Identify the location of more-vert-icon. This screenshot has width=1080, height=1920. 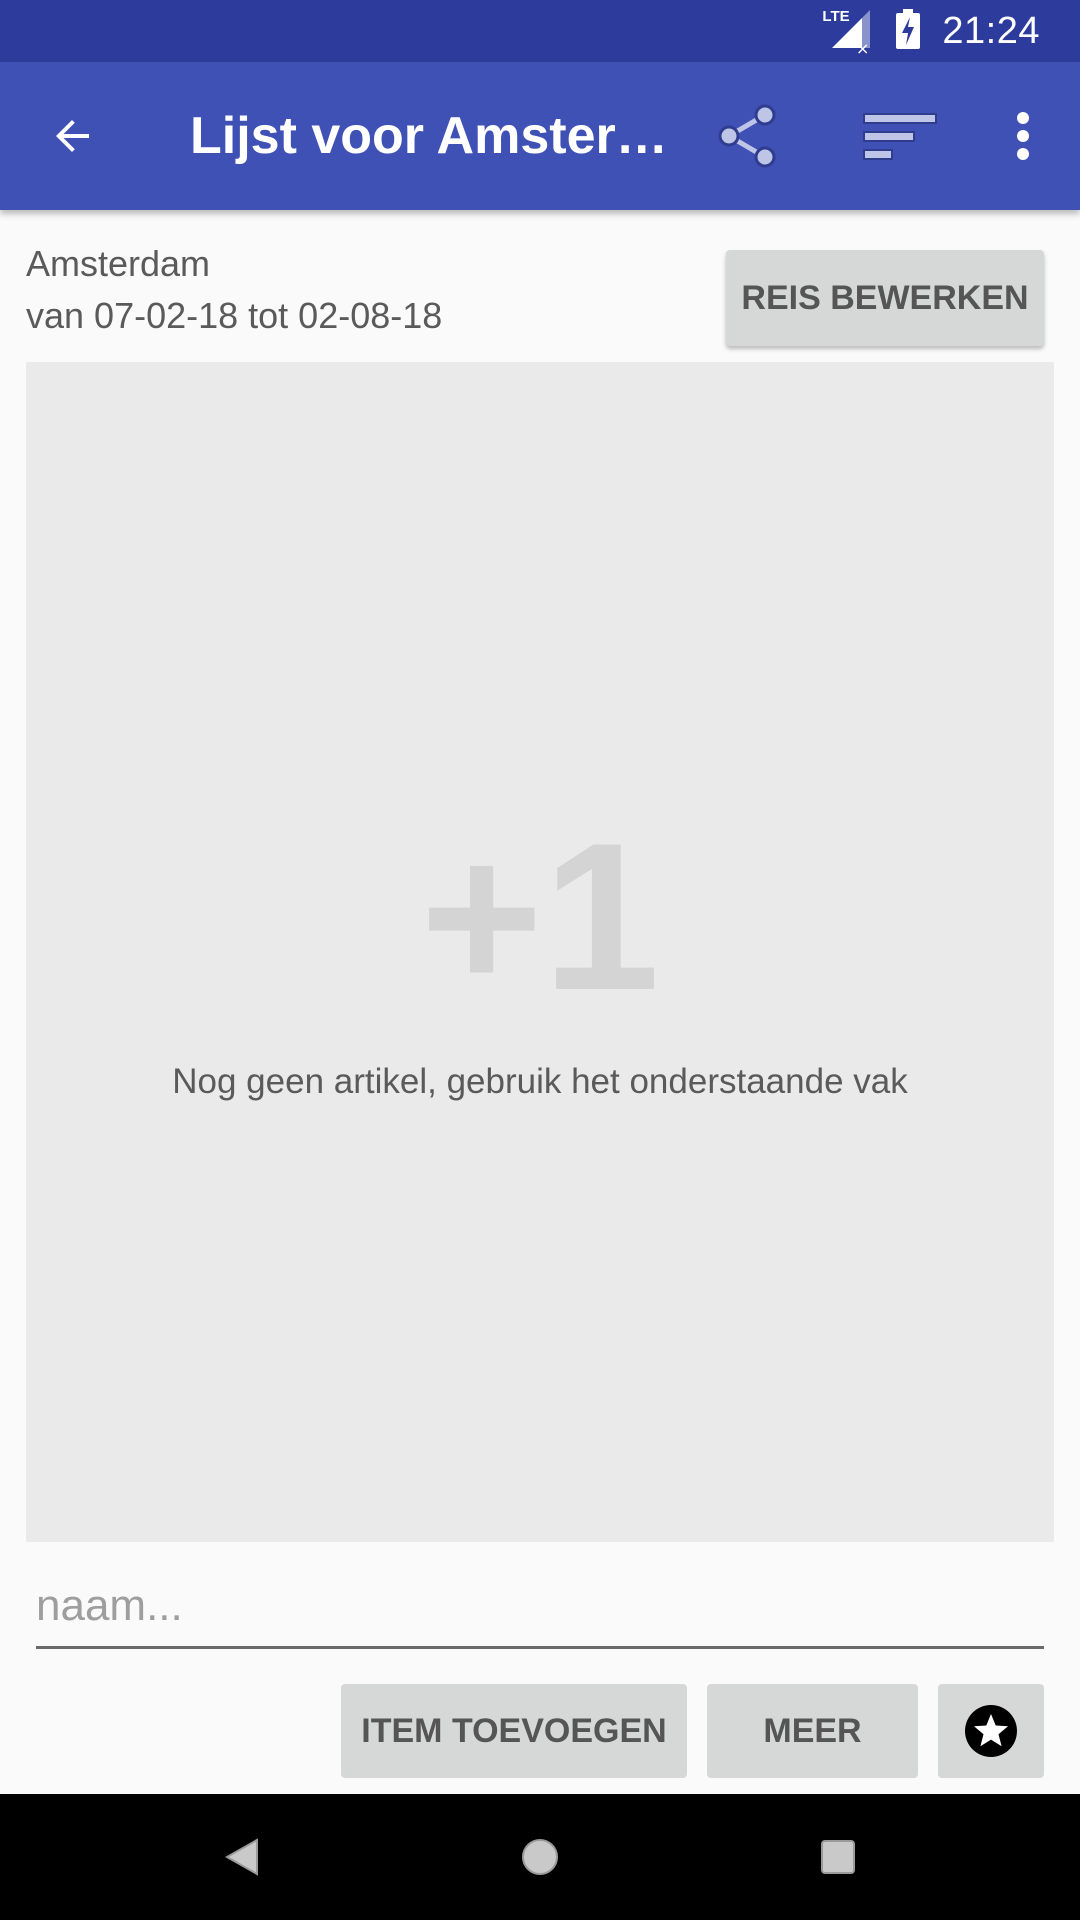
(1023, 136).